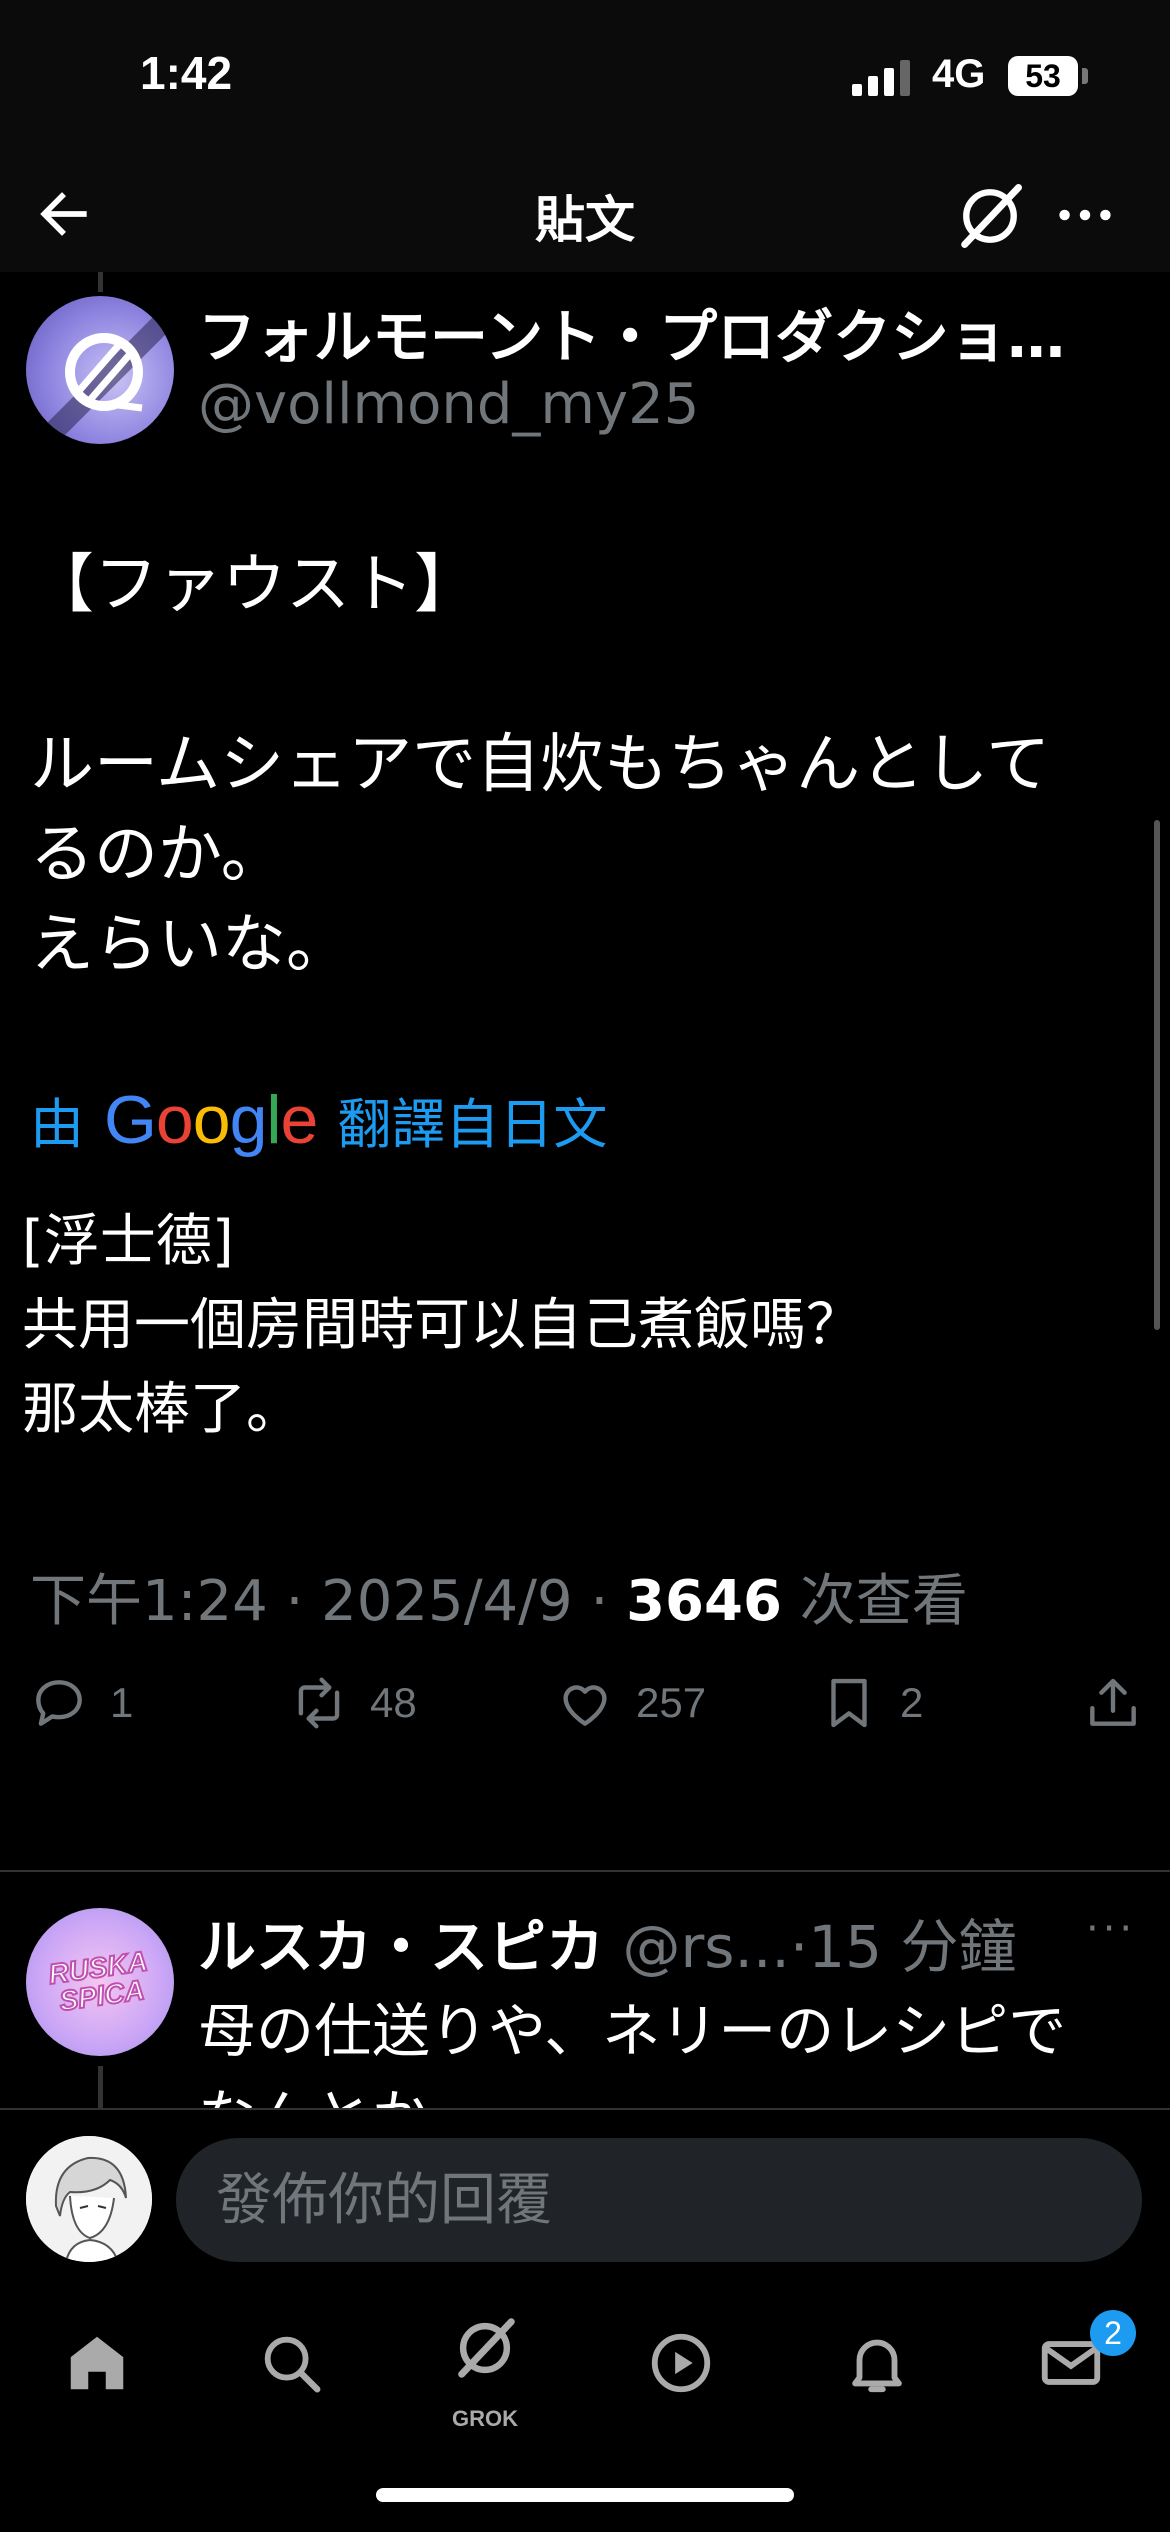  I want to click on like-button: 257, so click(630, 1703).